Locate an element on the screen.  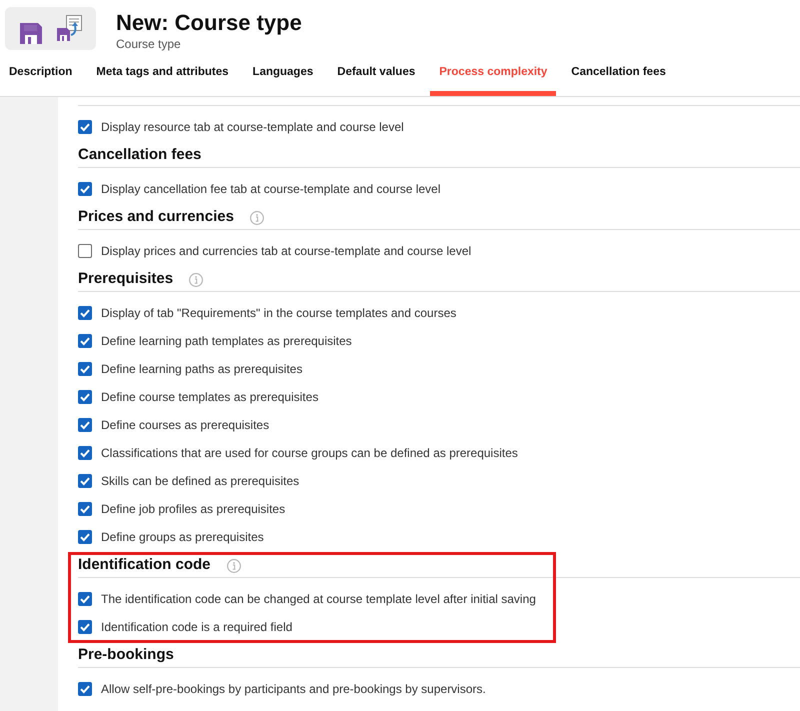
section-heading: Identification code is located at coordinates (144, 565).